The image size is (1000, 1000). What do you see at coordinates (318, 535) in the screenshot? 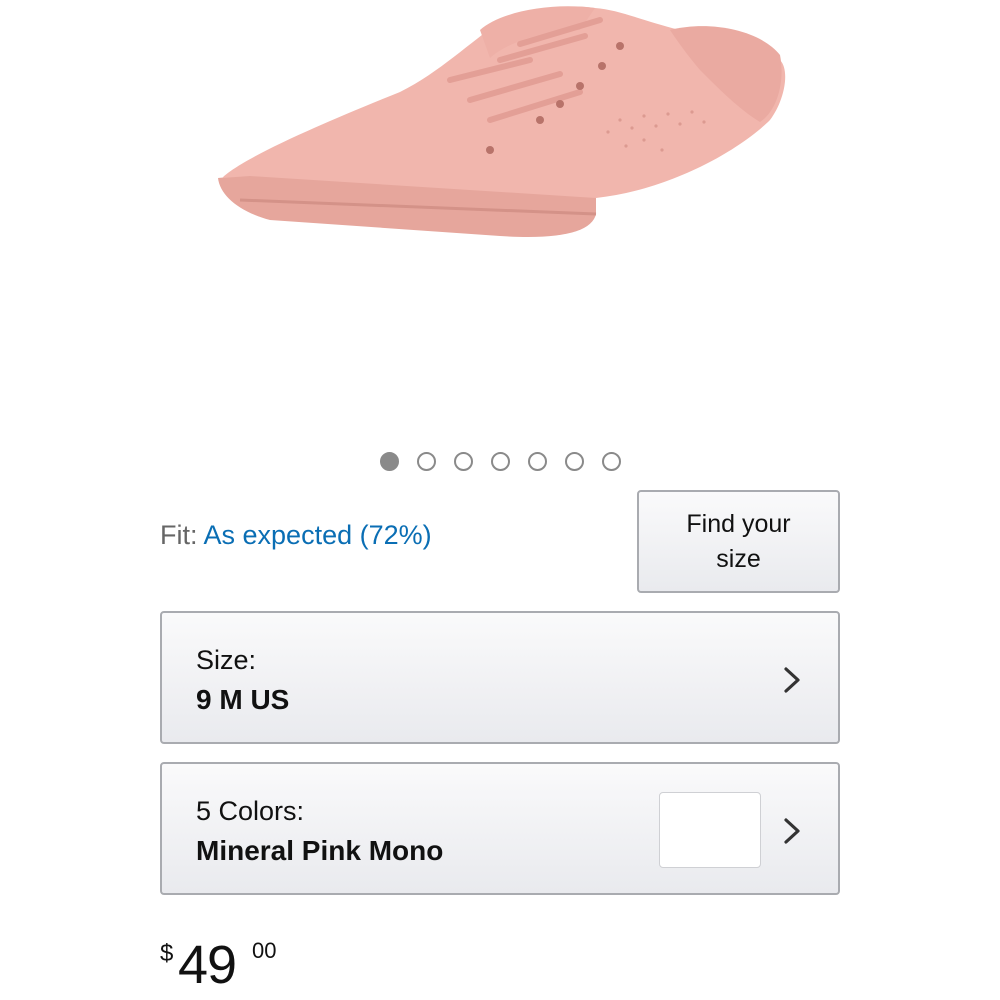
I see `fit-value-link: As expected (72%)` at bounding box center [318, 535].